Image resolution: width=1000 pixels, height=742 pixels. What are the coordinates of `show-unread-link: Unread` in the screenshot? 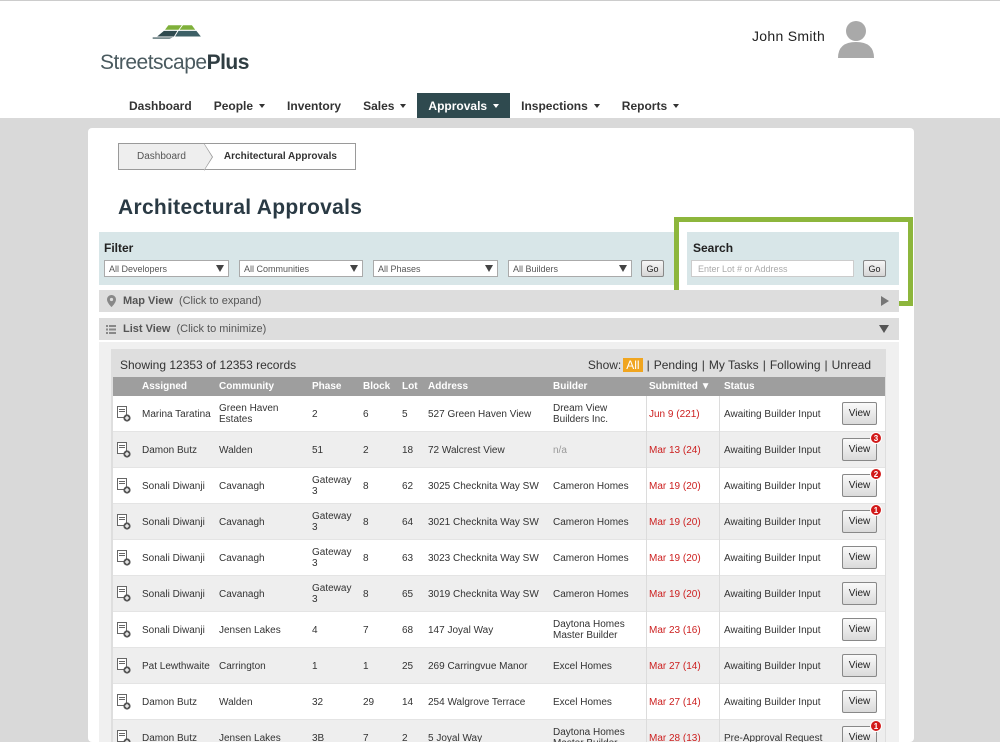 It's located at (851, 365).